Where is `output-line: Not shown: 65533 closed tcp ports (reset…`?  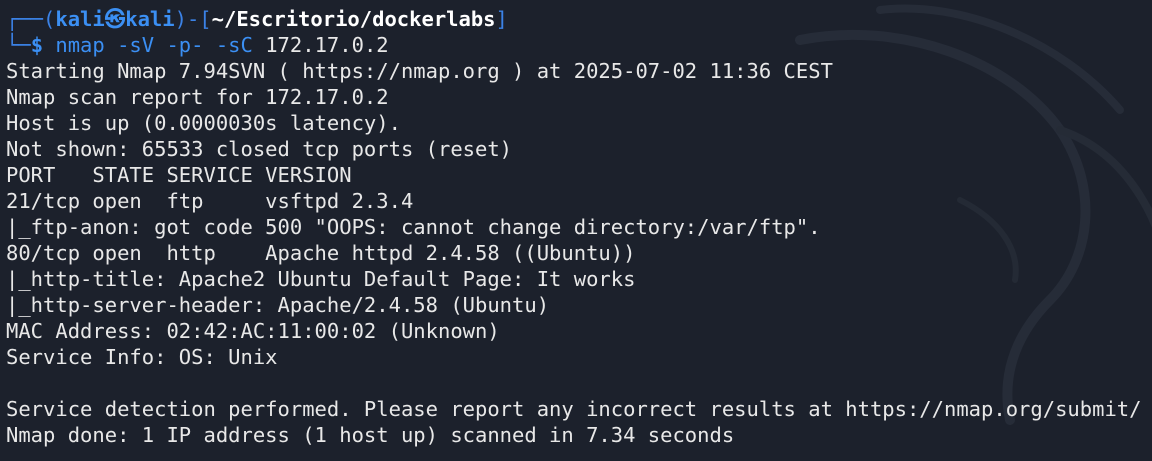
output-line: Not shown: 65533 closed tcp ports (reset… is located at coordinates (259, 149).